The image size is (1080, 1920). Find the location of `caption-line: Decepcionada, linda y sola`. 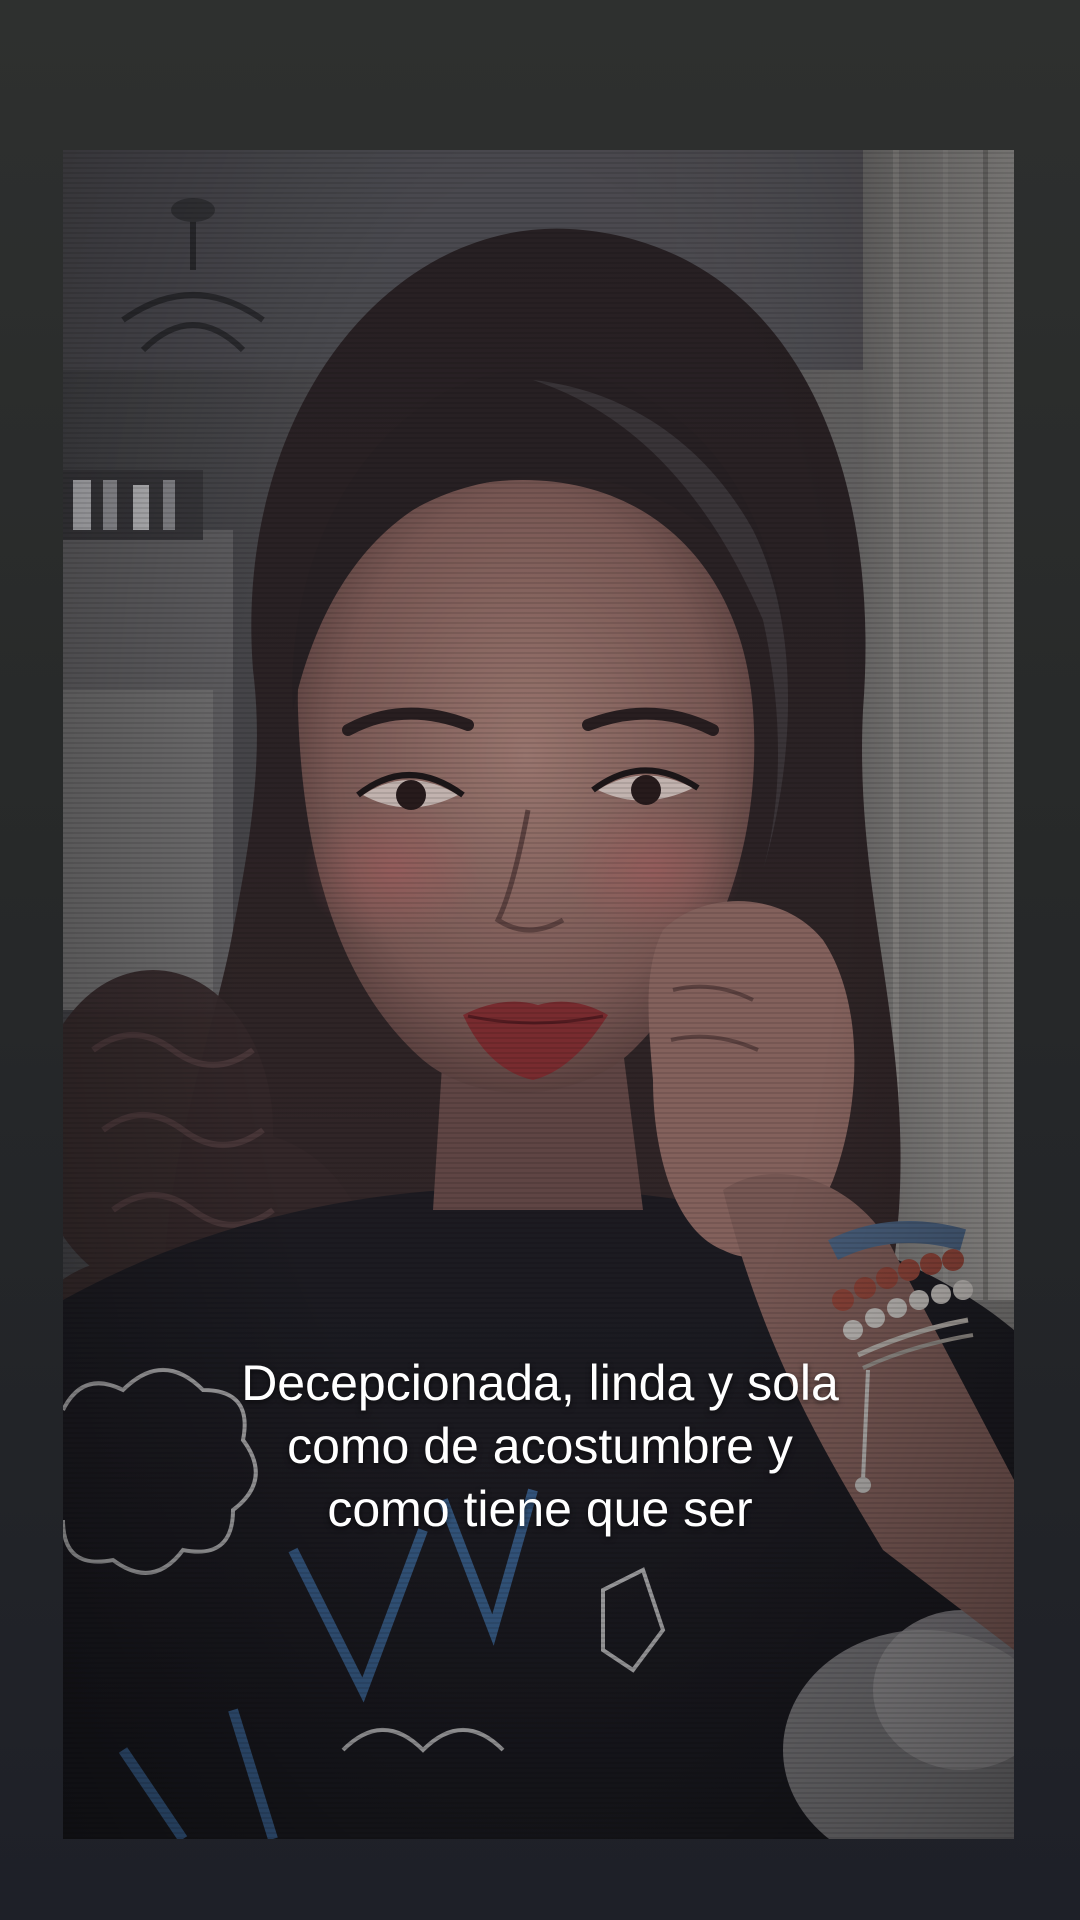

caption-line: Decepcionada, linda y sola is located at coordinates (540, 1383).